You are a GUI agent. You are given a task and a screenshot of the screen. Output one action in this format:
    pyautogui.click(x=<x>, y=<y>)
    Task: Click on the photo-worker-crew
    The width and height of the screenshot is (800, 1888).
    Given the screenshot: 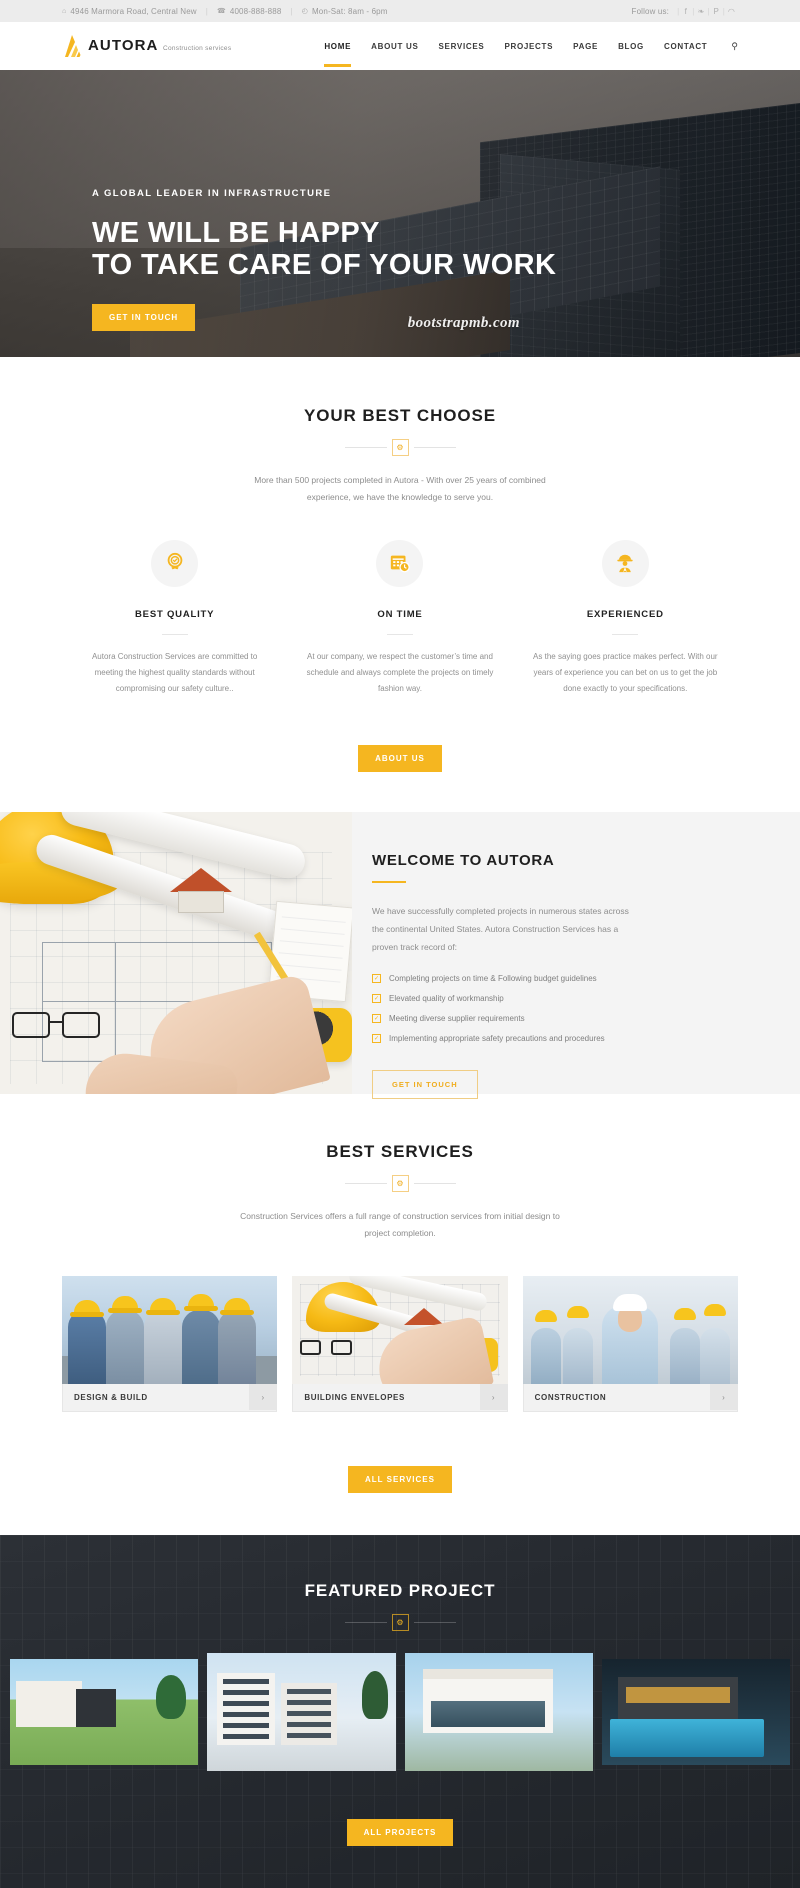 What is the action you would take?
    pyautogui.click(x=170, y=1329)
    